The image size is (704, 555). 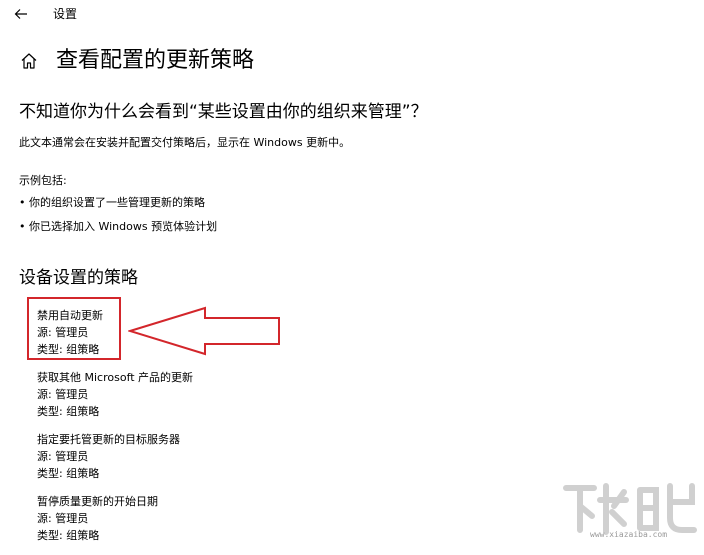 What do you see at coordinates (352, 14) in the screenshot?
I see `title-bar: 设置` at bounding box center [352, 14].